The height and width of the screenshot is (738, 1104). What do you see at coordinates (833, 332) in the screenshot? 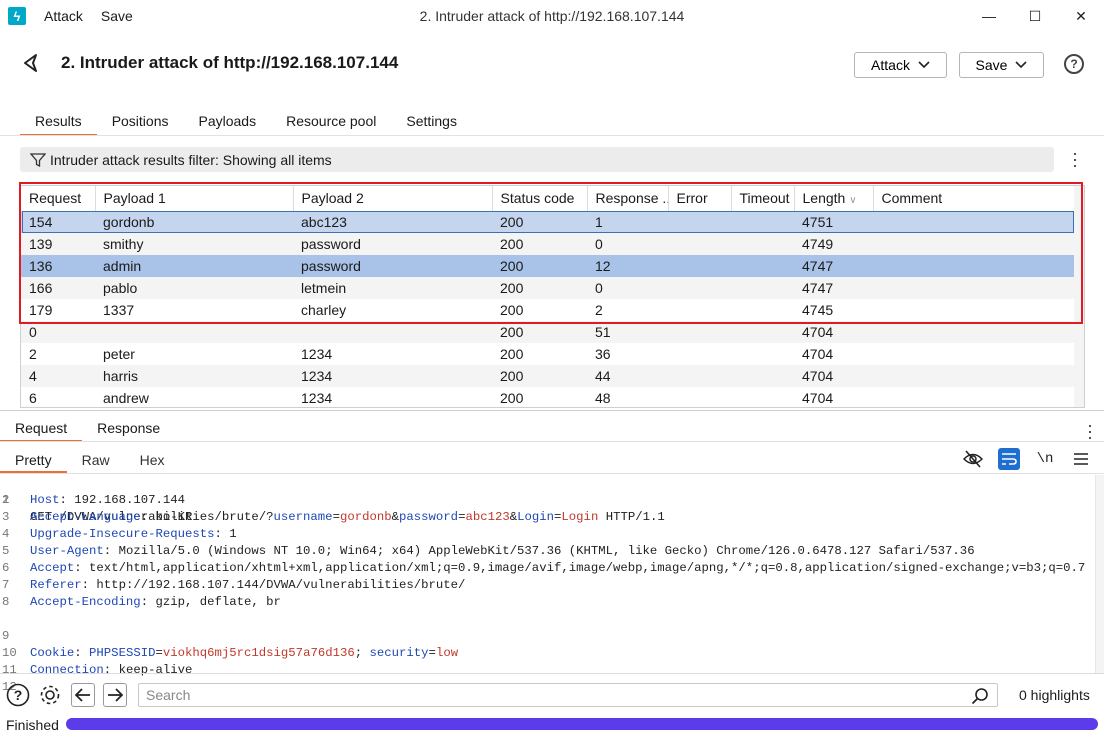
I see `cell-length: 4704` at bounding box center [833, 332].